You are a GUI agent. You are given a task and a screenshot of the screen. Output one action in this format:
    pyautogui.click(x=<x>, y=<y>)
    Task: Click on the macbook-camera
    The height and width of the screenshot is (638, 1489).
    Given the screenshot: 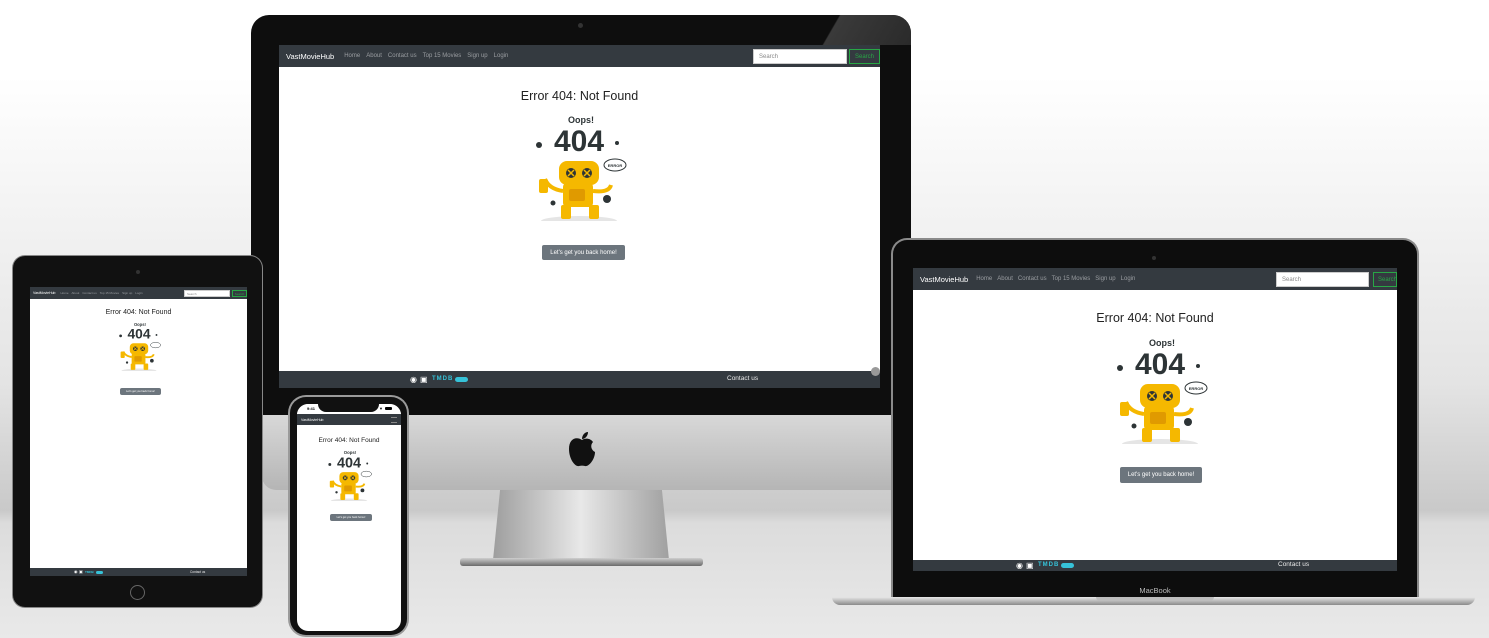 What is the action you would take?
    pyautogui.click(x=1154, y=258)
    